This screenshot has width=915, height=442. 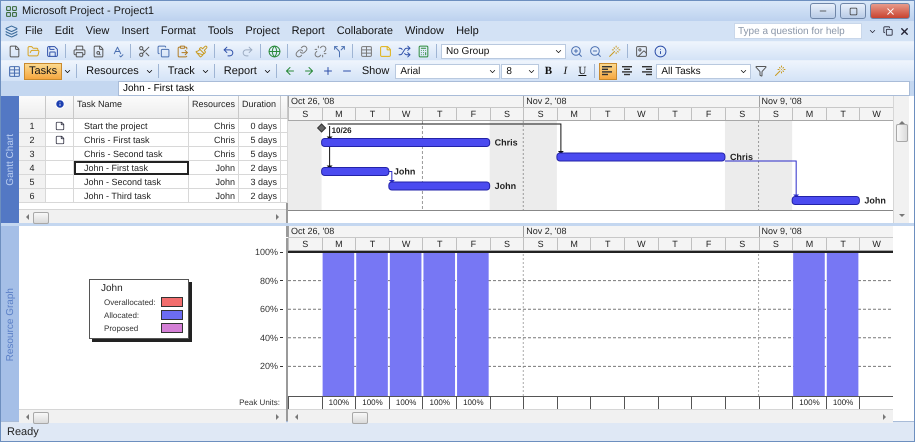 I want to click on group-combo: No Group, so click(x=503, y=51).